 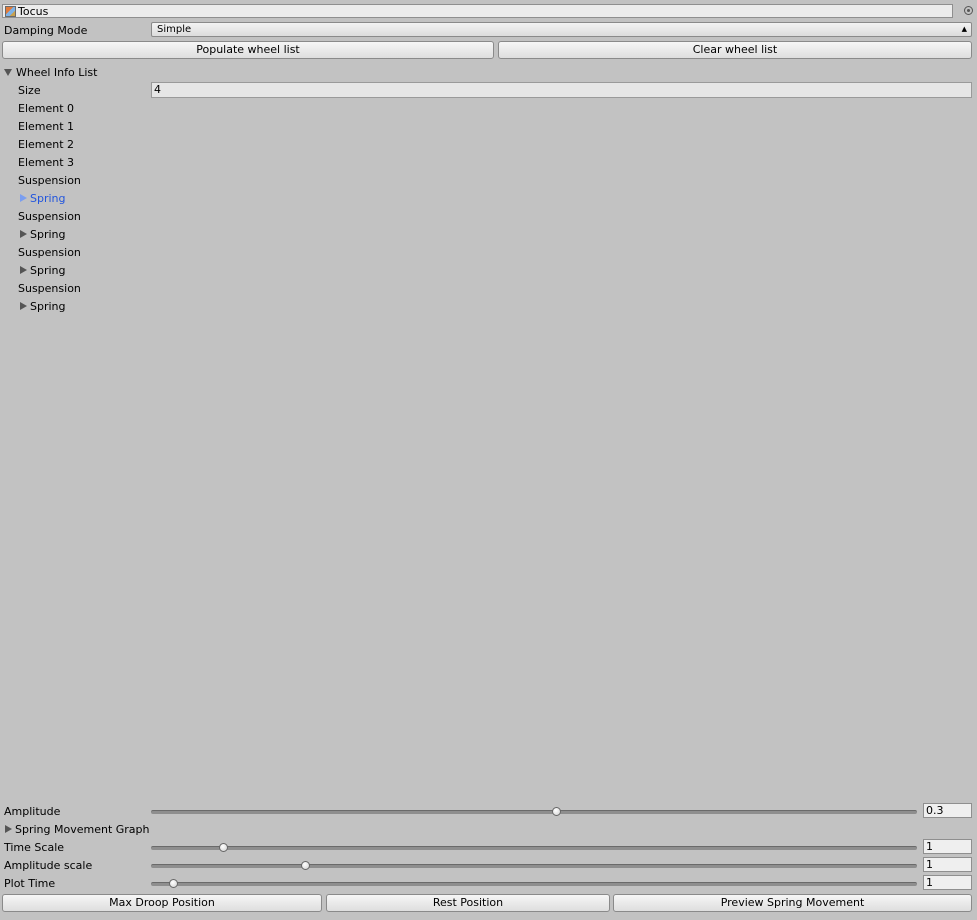 I want to click on damping-mode-label: Damping Mode, so click(x=46, y=30).